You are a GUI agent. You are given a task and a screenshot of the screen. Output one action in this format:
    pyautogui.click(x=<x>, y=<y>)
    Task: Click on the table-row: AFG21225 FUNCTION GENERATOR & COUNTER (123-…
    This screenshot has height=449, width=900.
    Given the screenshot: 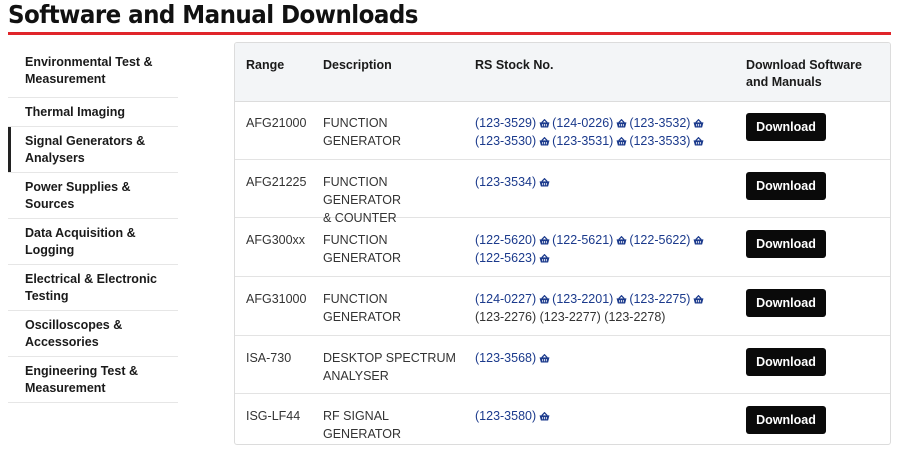 What is the action you would take?
    pyautogui.click(x=562, y=192)
    